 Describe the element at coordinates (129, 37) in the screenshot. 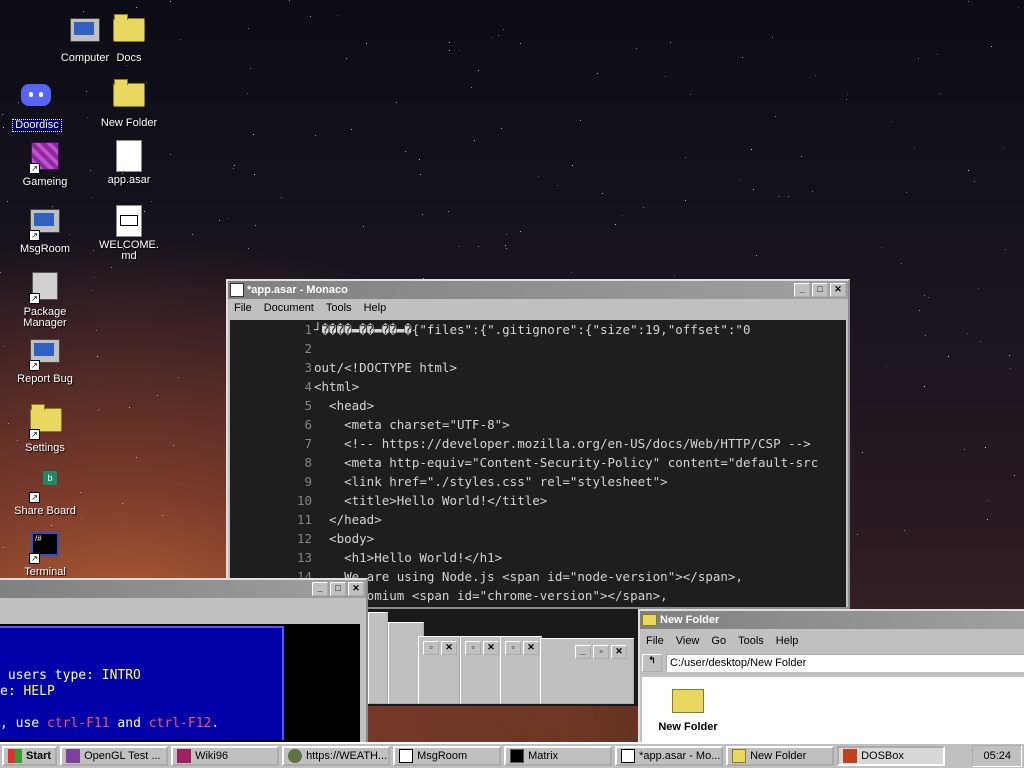

I see `desktop-icon-docs: Docs` at that location.